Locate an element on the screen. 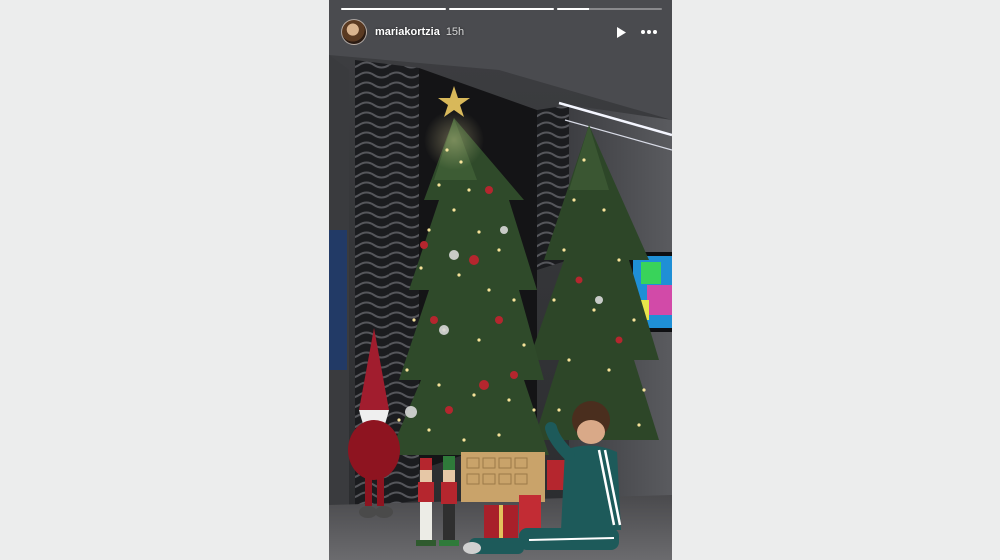 The height and width of the screenshot is (560, 1000). play-button is located at coordinates (621, 32).